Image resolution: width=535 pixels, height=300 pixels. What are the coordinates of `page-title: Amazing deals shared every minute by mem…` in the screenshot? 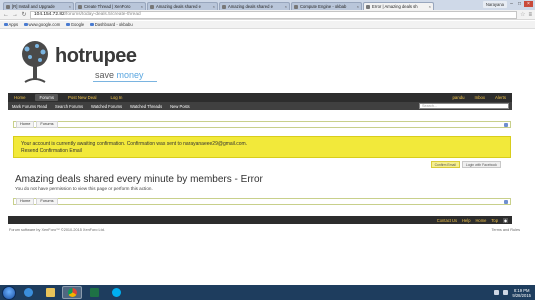 It's located at (139, 179).